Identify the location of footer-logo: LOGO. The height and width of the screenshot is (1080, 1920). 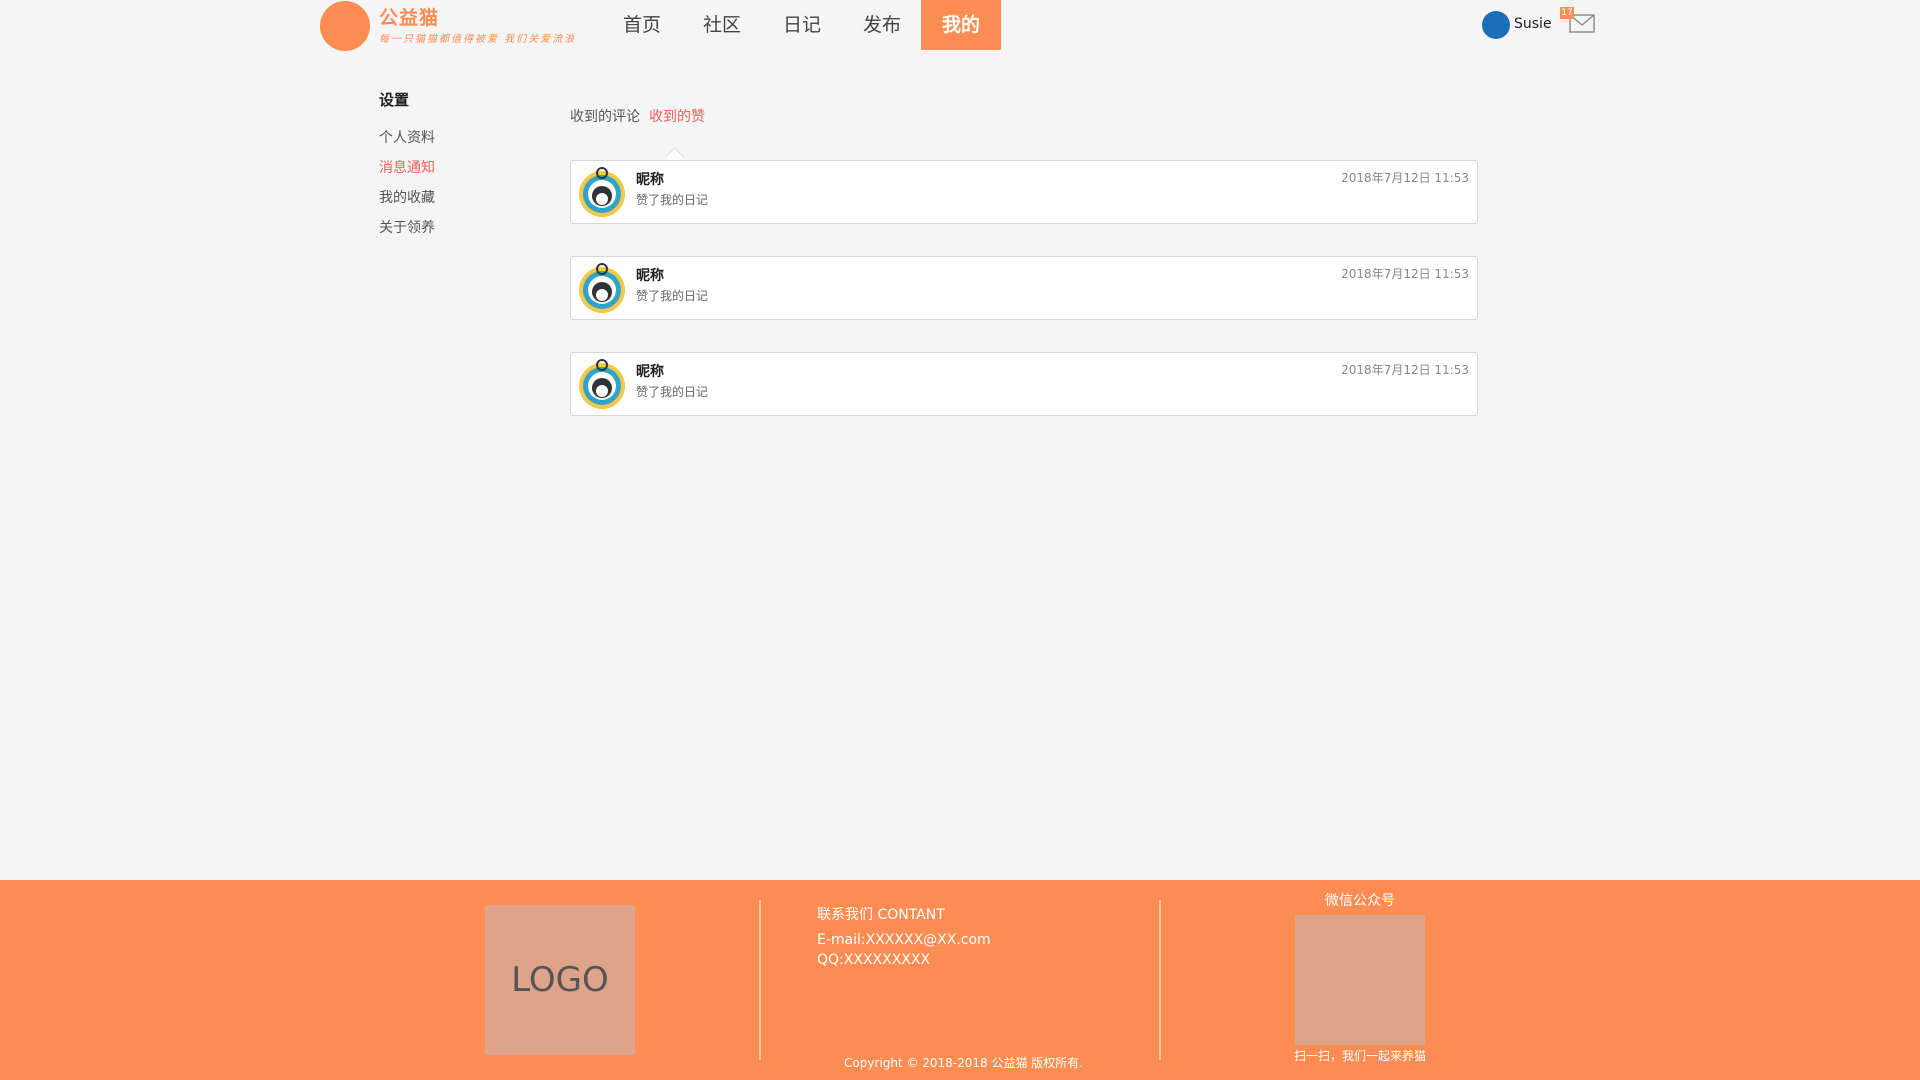
(560, 980).